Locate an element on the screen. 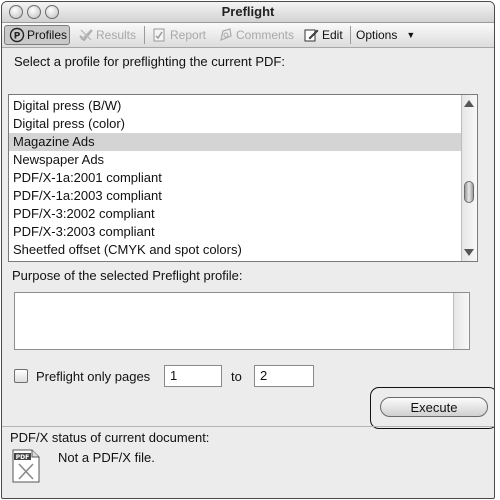 The height and width of the screenshot is (500, 500). edit-button-label: Edit is located at coordinates (332, 35).